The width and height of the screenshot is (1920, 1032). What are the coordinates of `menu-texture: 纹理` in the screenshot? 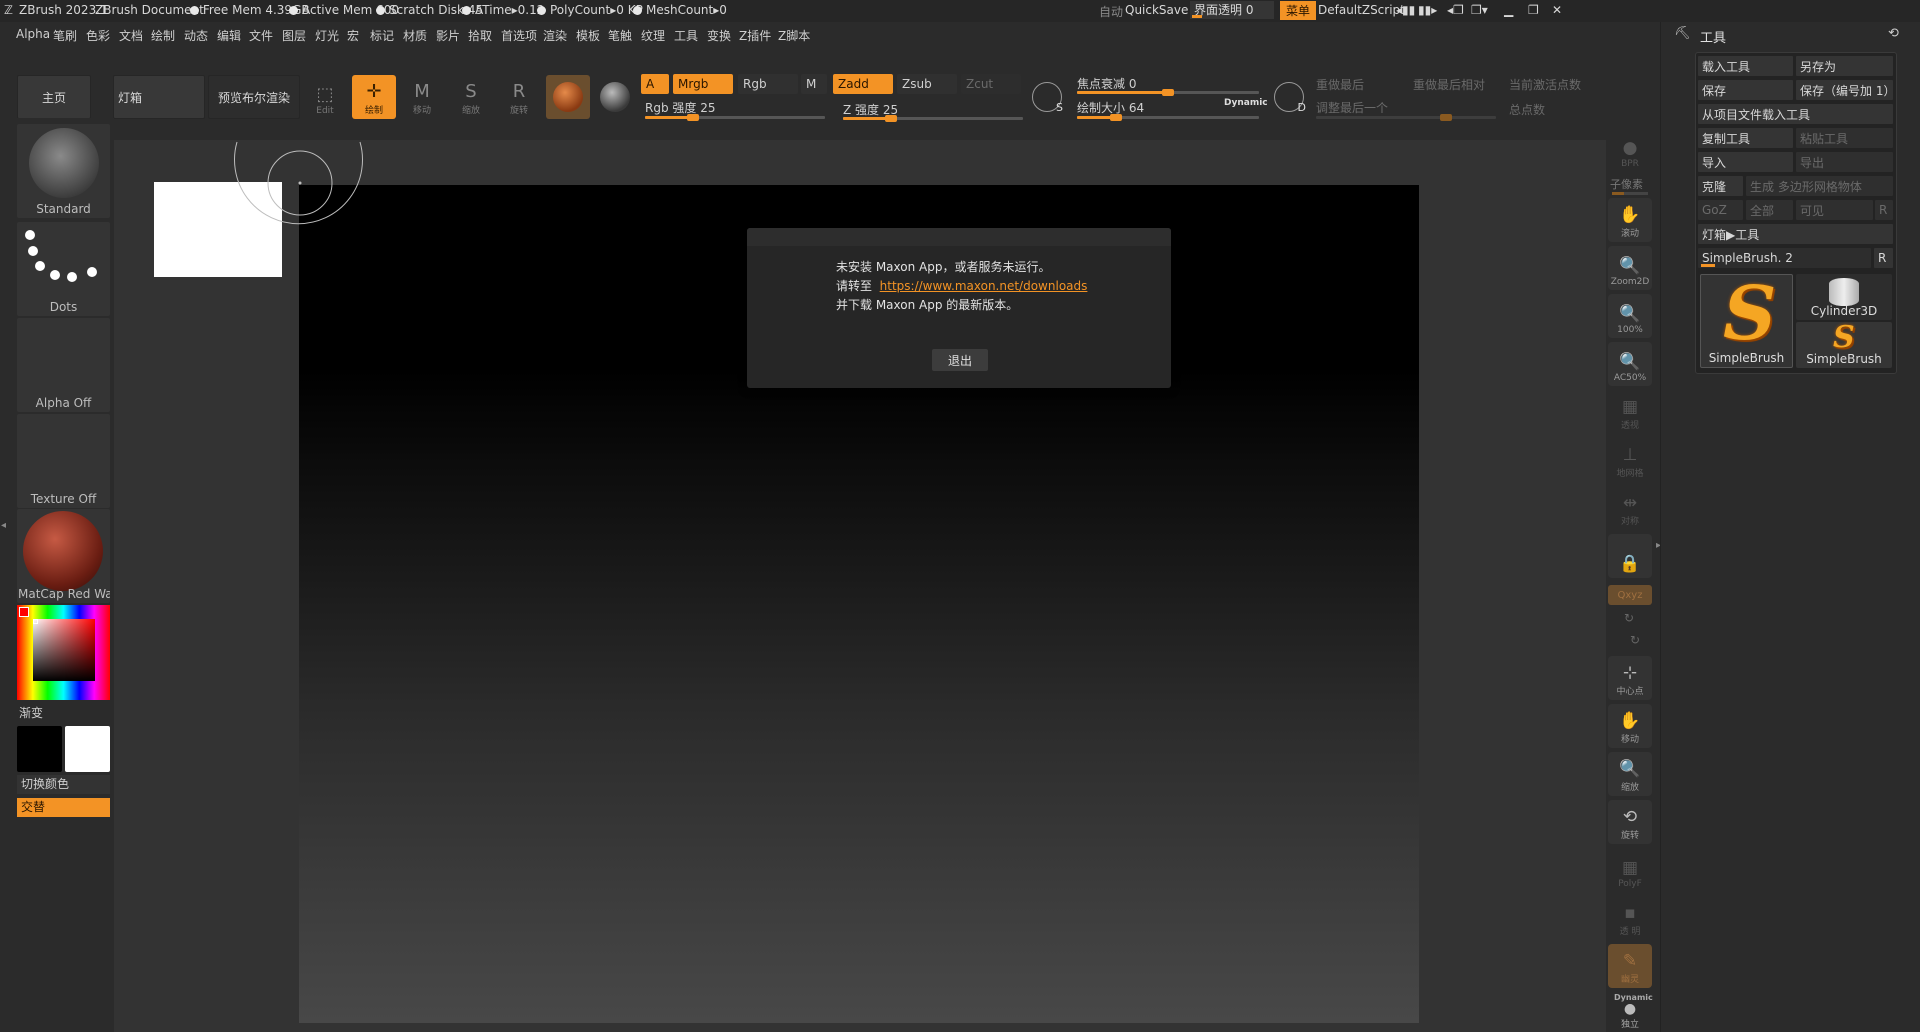 It's located at (653, 35).